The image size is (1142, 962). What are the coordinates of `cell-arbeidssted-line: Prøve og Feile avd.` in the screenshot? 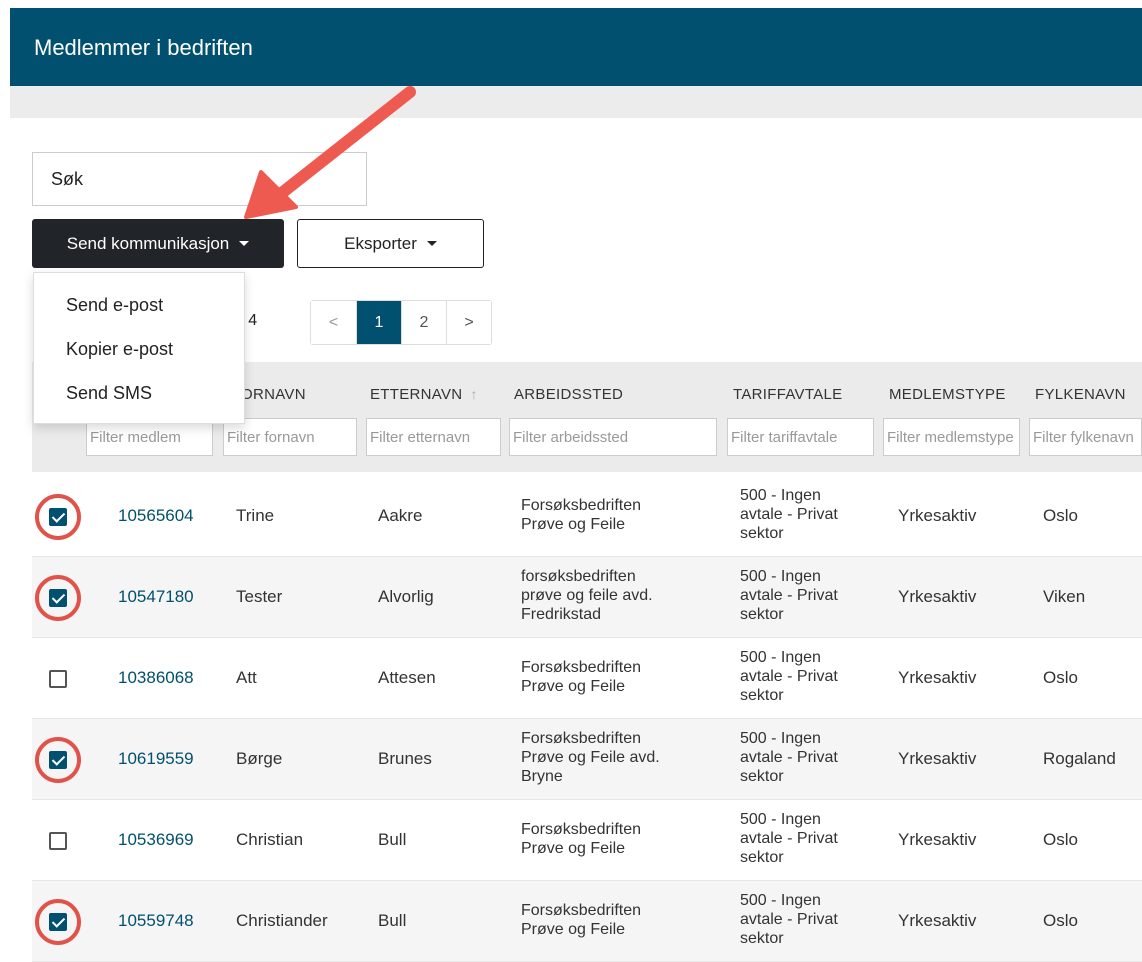 It's located at (590, 757).